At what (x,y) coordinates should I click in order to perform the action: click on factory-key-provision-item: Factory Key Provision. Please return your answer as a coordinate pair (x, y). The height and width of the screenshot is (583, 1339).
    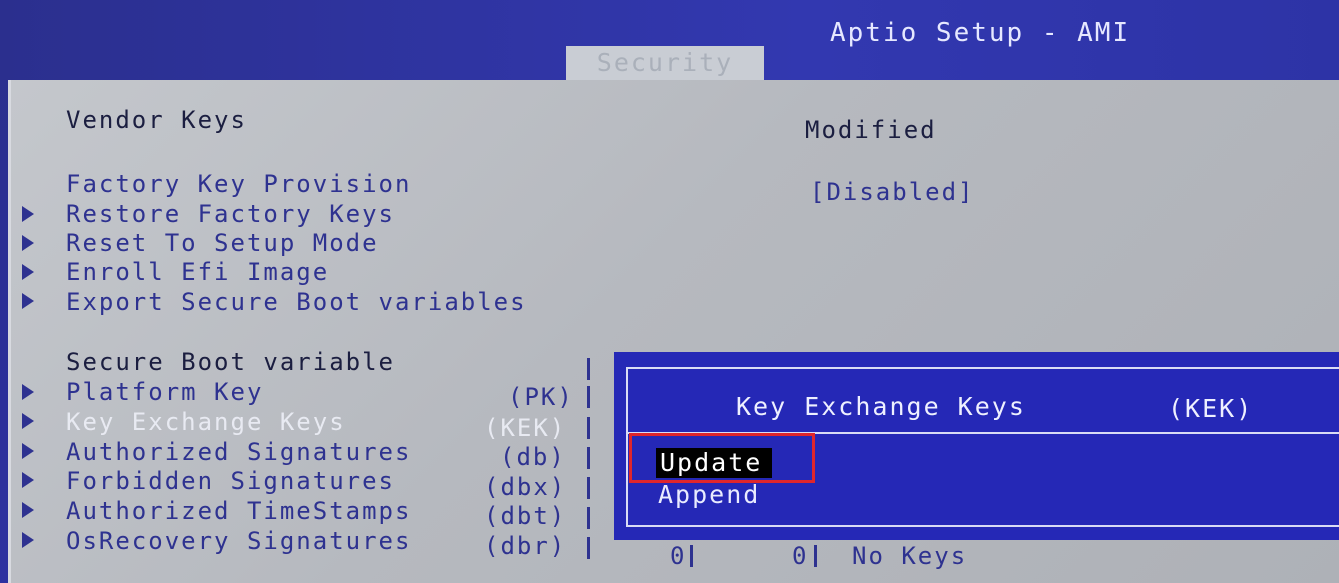
    Looking at the image, I should click on (238, 184).